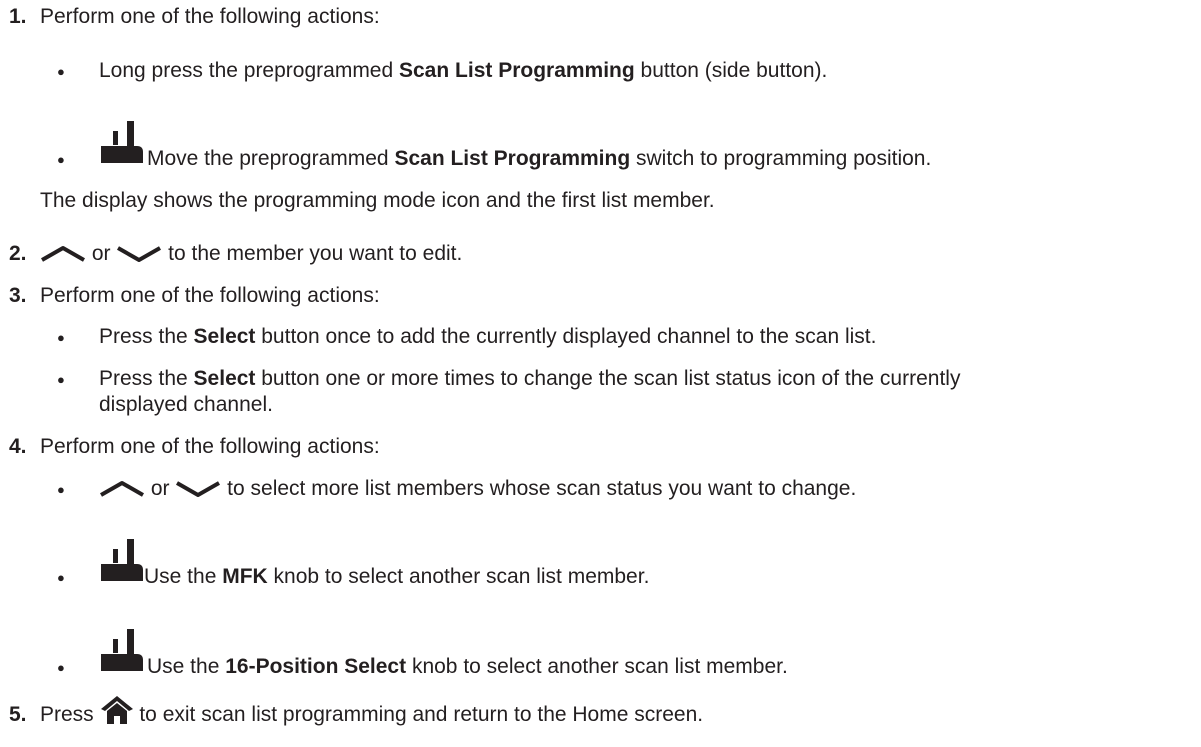 The width and height of the screenshot is (1201, 747). I want to click on step-3-text: Perform one of the following actions:, so click(210, 295).